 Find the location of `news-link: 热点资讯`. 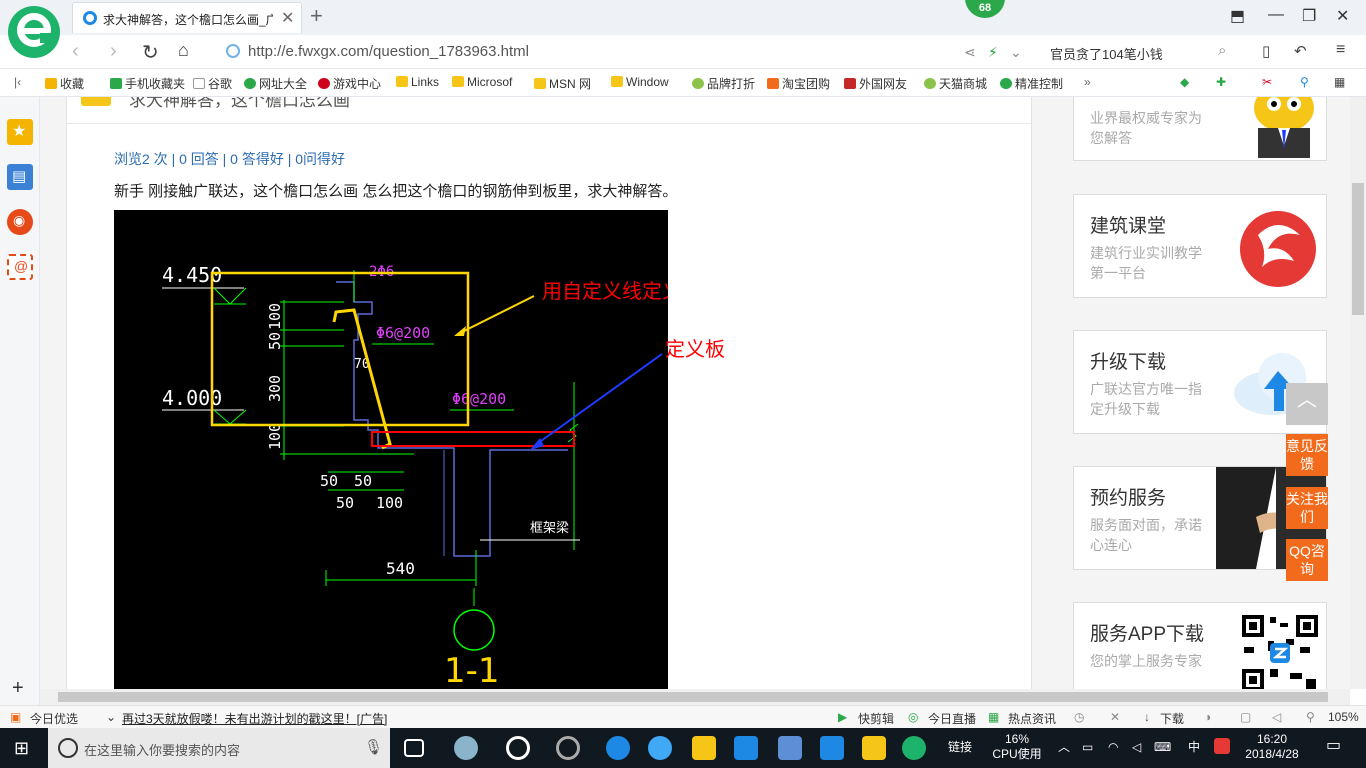

news-link: 热点资讯 is located at coordinates (1032, 718).